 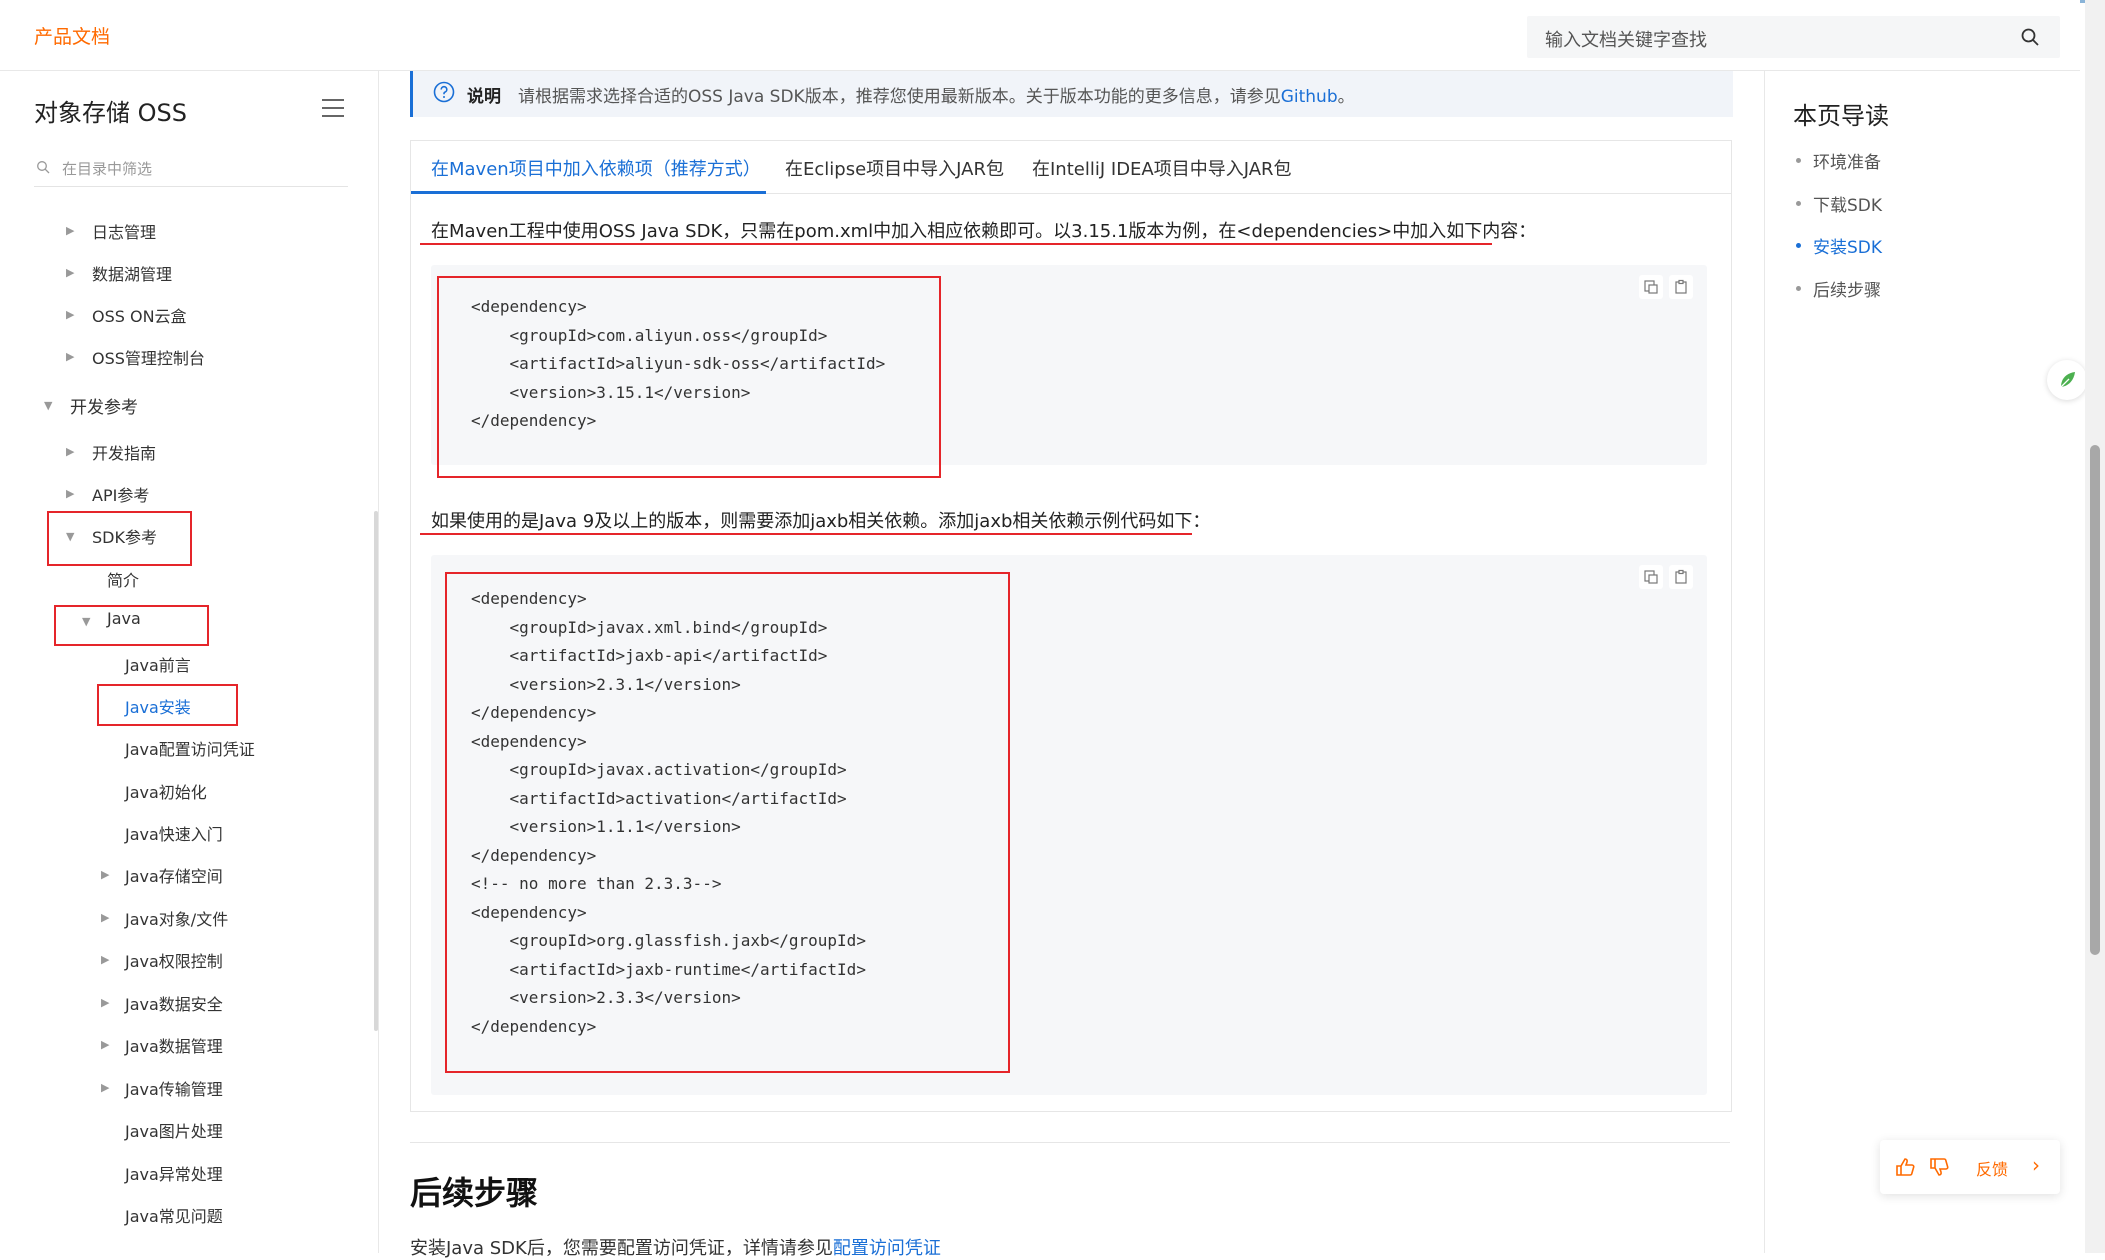 What do you see at coordinates (689, 377) in the screenshot?
I see `annotation-box-code1` at bounding box center [689, 377].